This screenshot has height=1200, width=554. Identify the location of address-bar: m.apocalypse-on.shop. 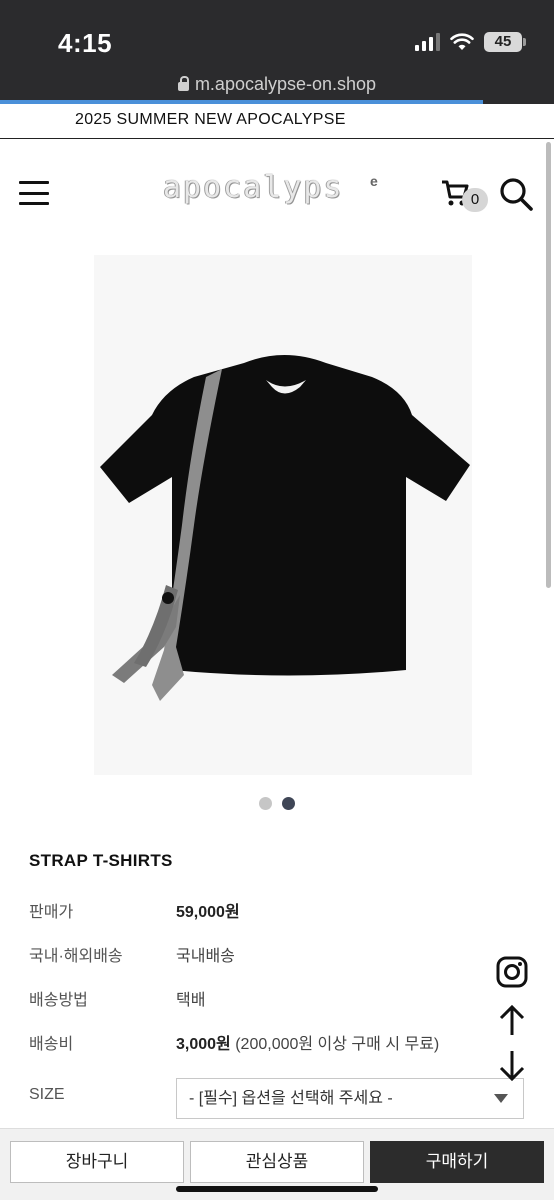
(277, 84).